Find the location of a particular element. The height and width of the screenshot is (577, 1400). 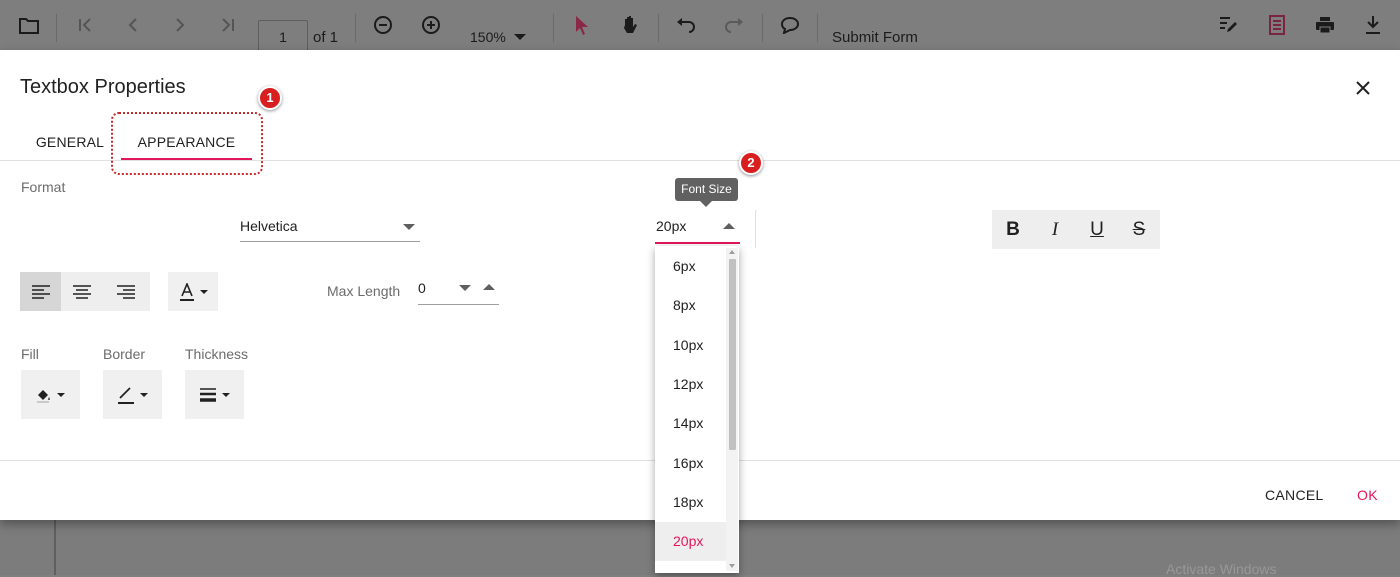

text-style-group: B I U S is located at coordinates (1076, 229).